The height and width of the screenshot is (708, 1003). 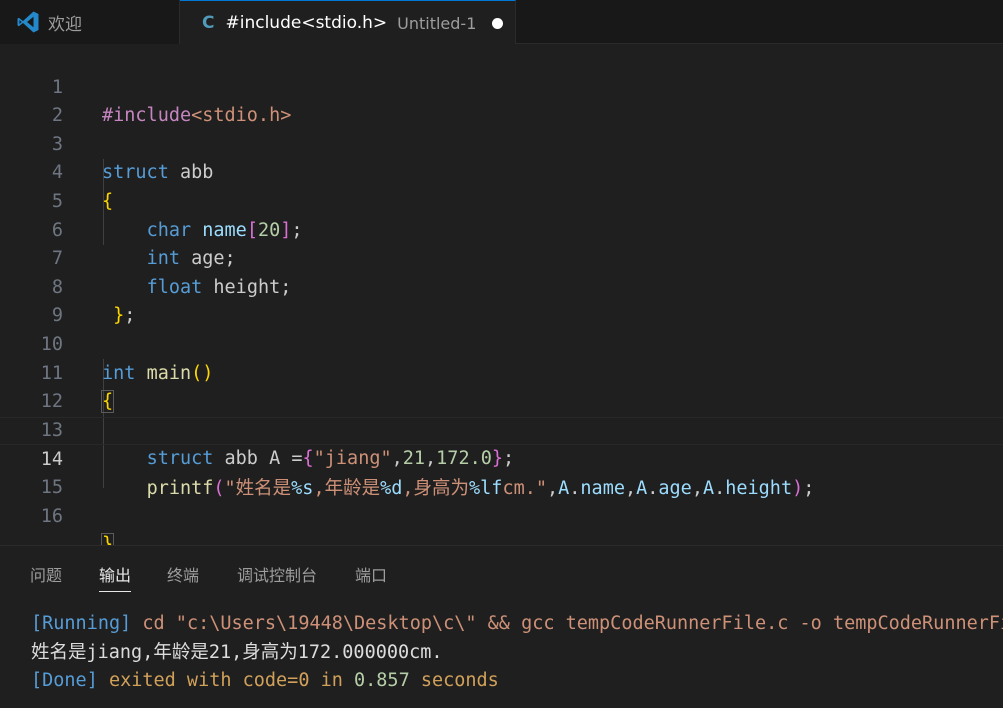 I want to click on output-line-program: 姓名是jiang,年龄是21,身高为172.000000cm., so click(x=237, y=652).